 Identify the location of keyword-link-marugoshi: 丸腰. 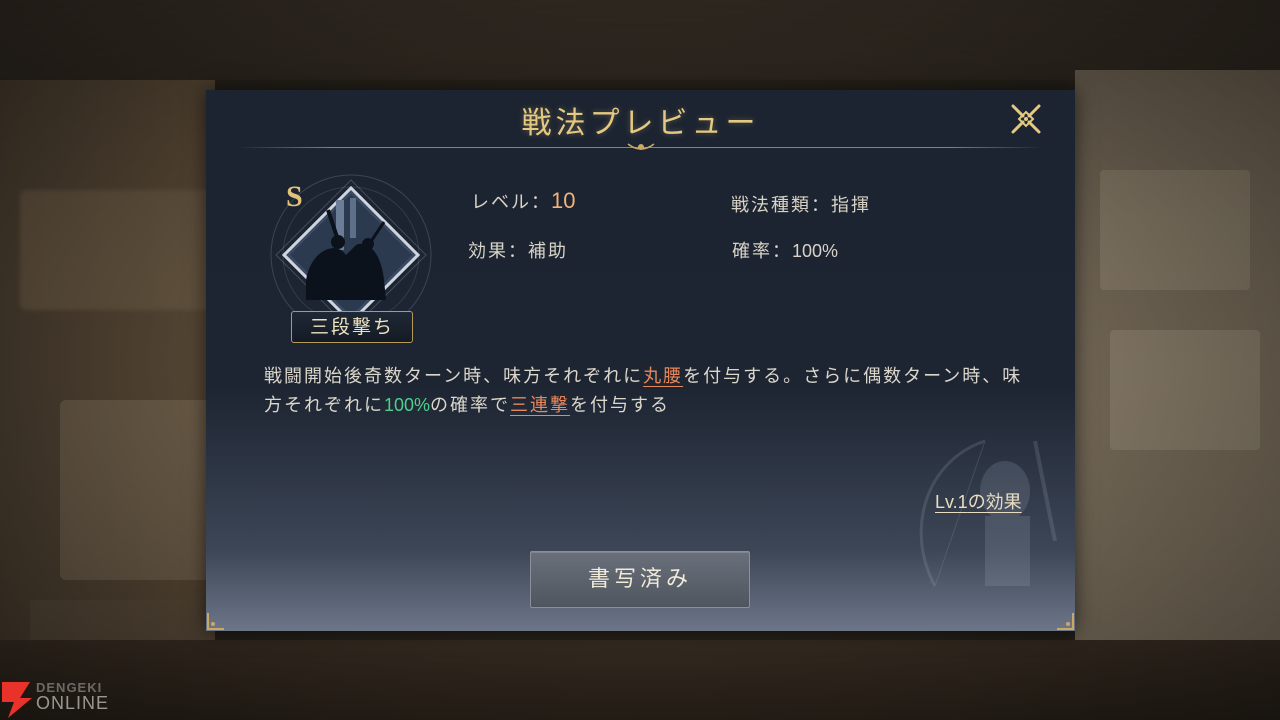
(663, 376).